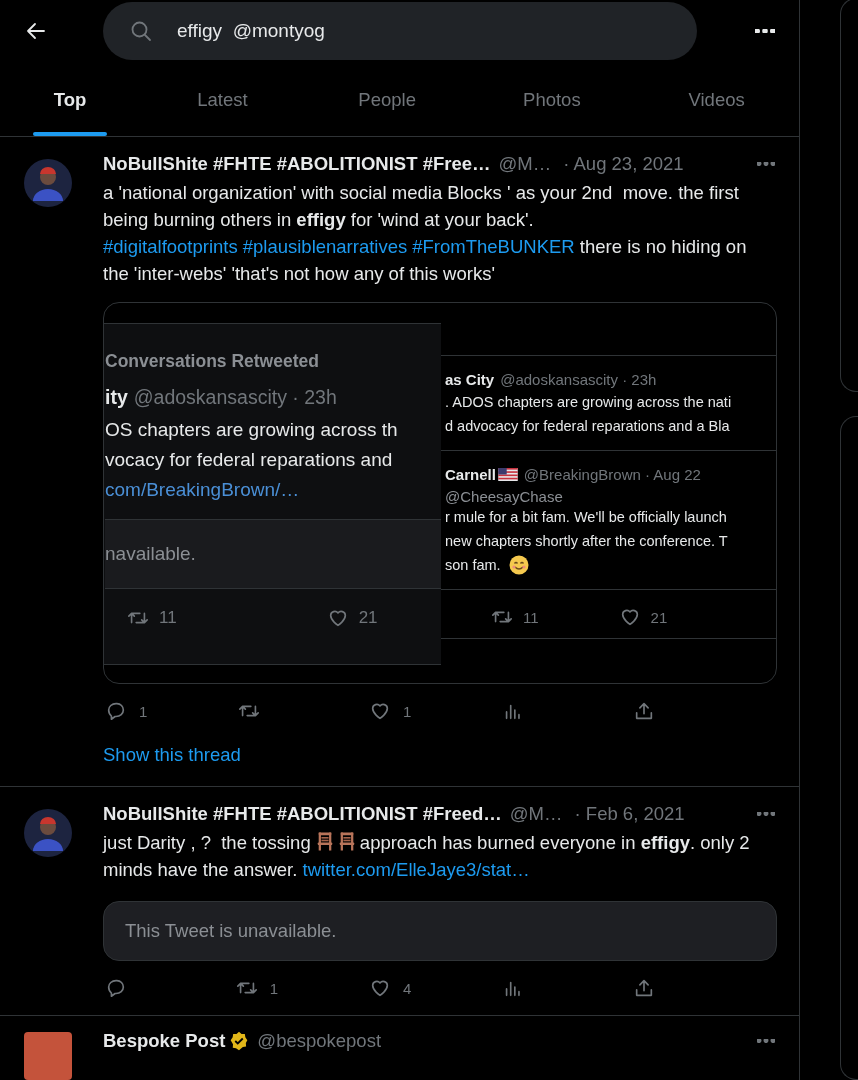 The width and height of the screenshot is (858, 1080). Describe the element at coordinates (493, 246) in the screenshot. I see `hashtag-link: #FromTheBUNKER` at that location.